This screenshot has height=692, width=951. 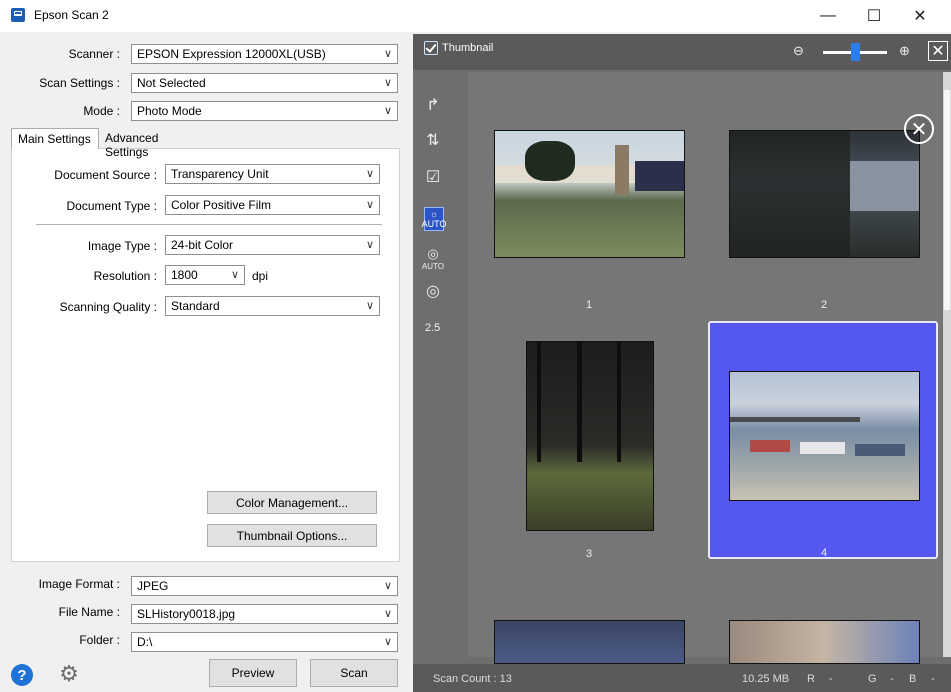 I want to click on close-preview-button: ✕, so click(x=938, y=51).